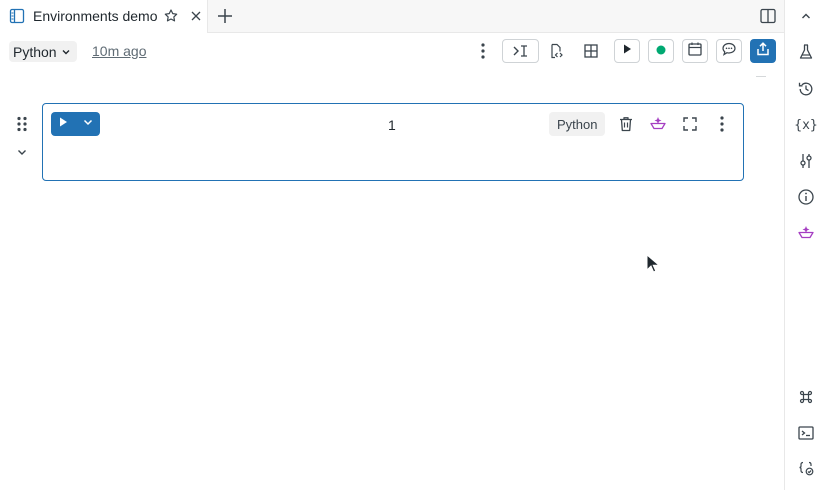  What do you see at coordinates (577, 124) in the screenshot?
I see `cell-language-badge: Python` at bounding box center [577, 124].